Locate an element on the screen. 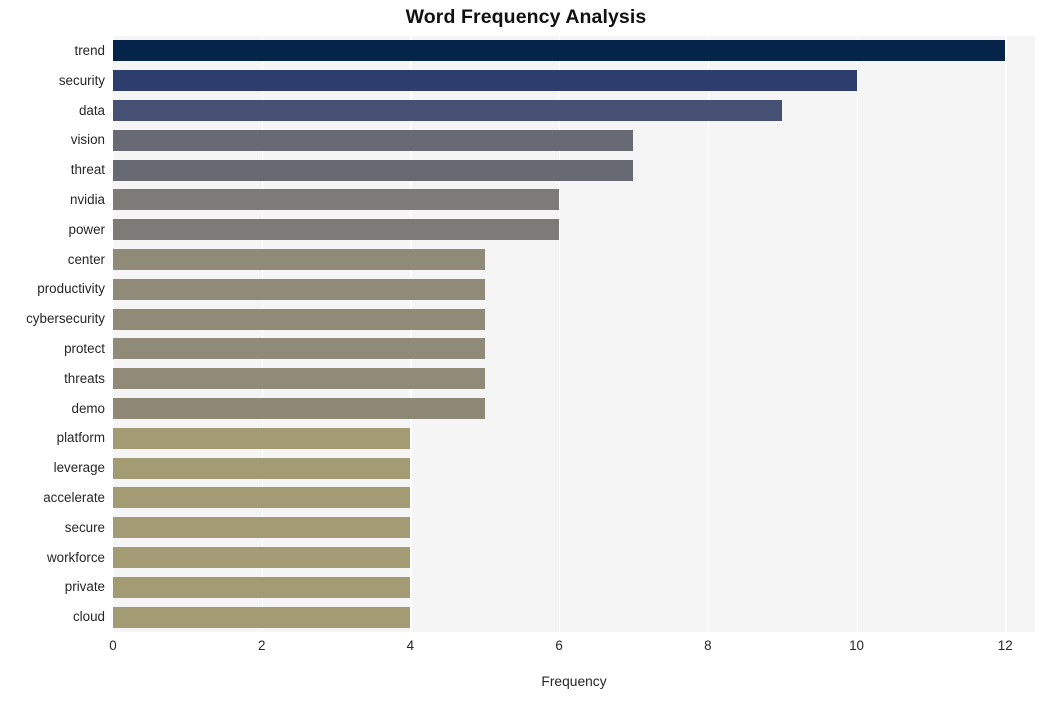 This screenshot has width=1052, height=701. y-tick-label-threats: threats is located at coordinates (84, 378).